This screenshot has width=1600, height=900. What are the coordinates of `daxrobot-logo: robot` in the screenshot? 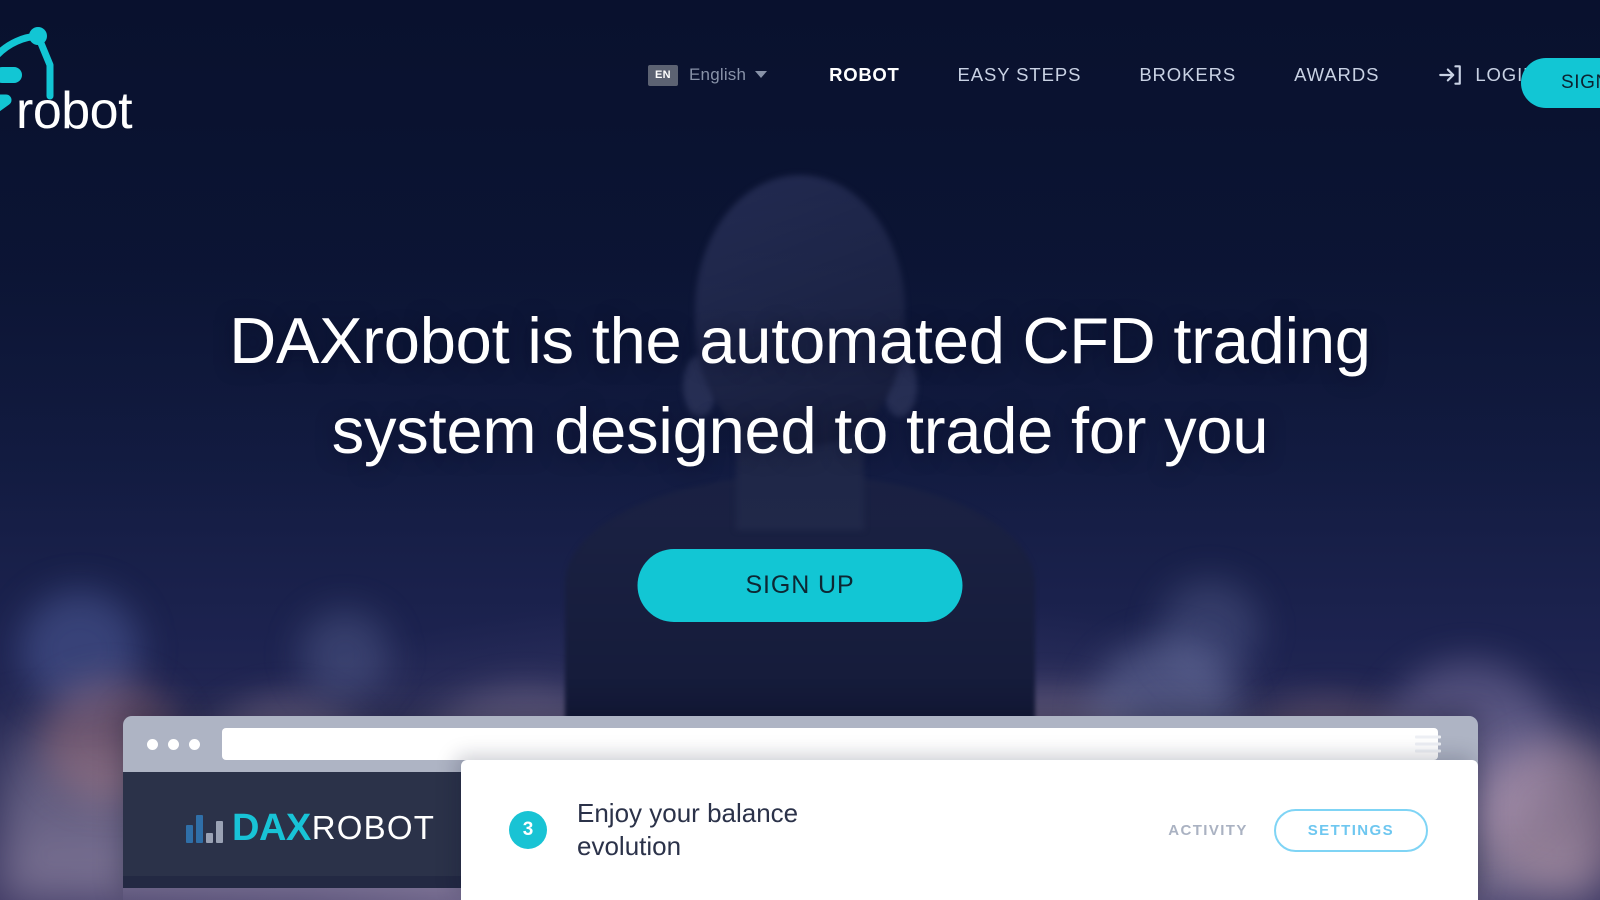 It's located at (86, 75).